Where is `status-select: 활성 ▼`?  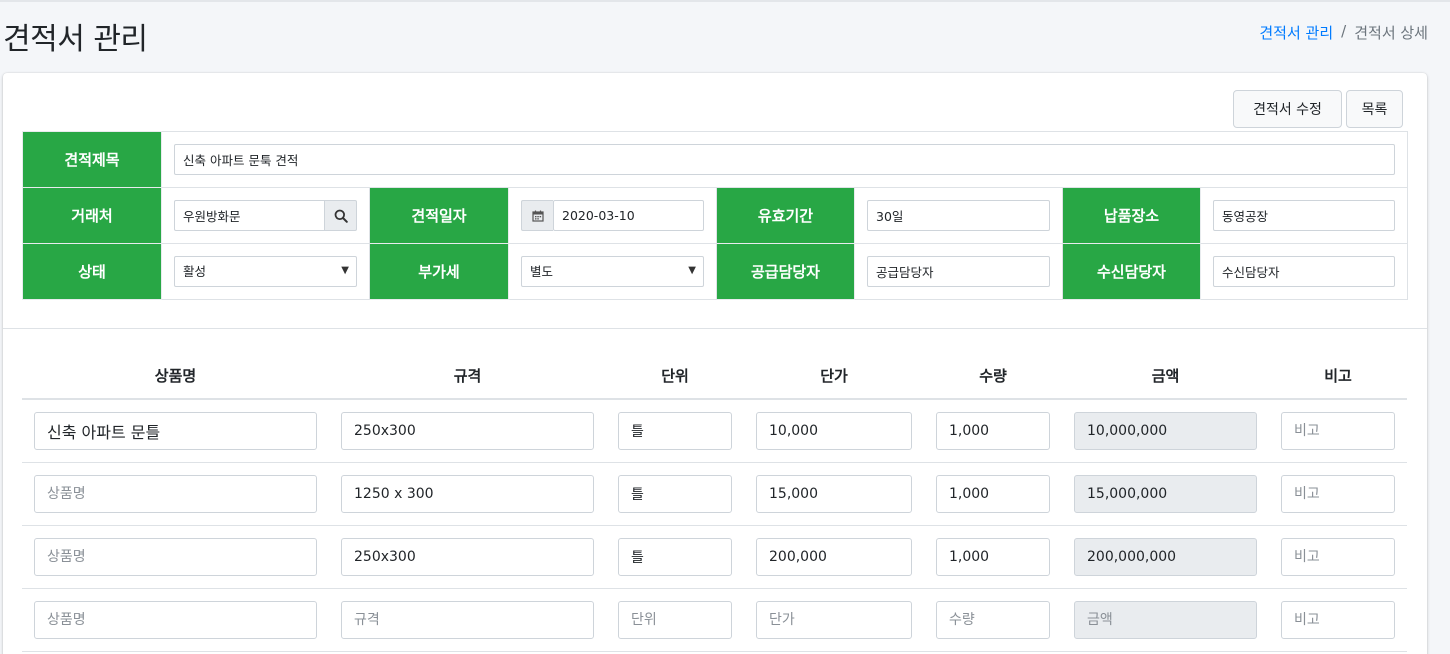 status-select: 활성 ▼ is located at coordinates (265, 271).